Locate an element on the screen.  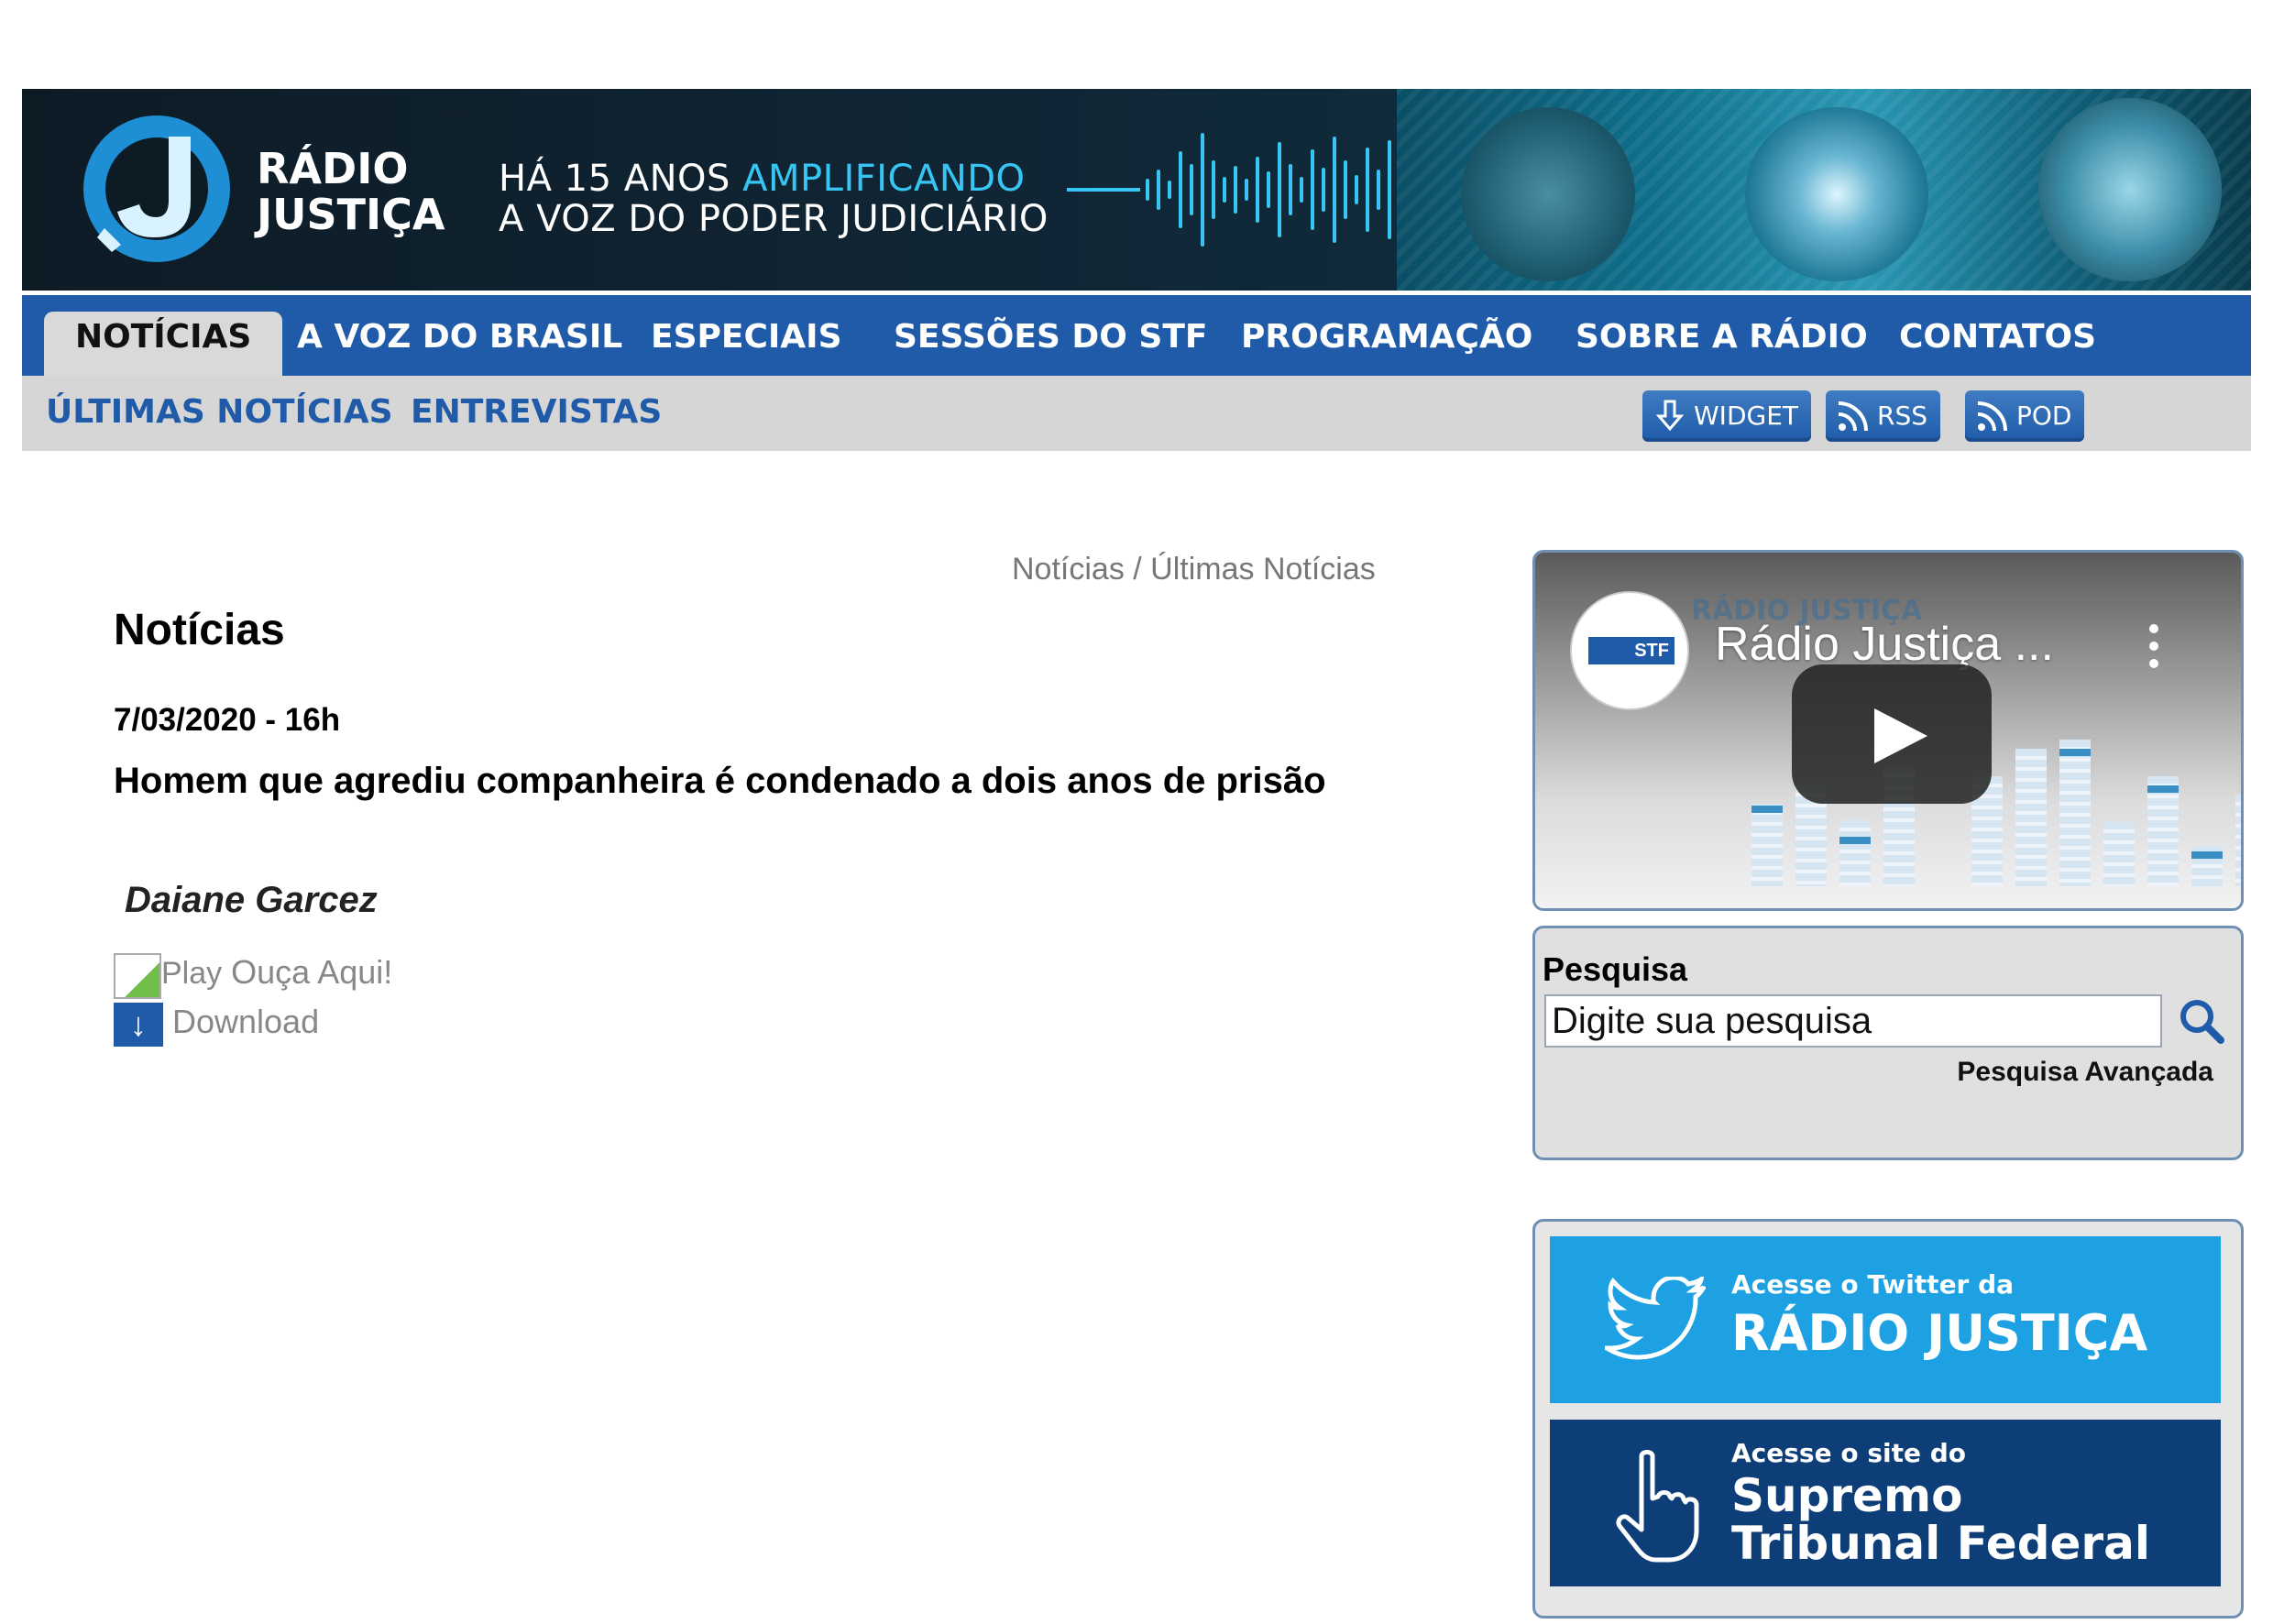
rss-button: RSS is located at coordinates (1884, 416).